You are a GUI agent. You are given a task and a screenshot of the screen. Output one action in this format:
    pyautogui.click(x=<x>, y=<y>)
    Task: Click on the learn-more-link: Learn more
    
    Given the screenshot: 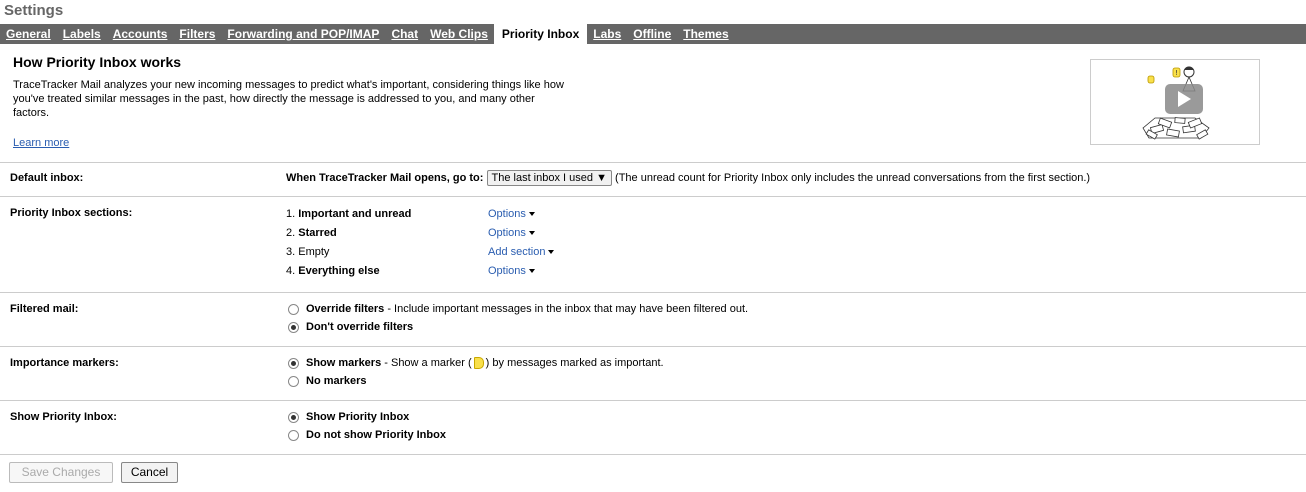 What is the action you would take?
    pyautogui.click(x=41, y=143)
    